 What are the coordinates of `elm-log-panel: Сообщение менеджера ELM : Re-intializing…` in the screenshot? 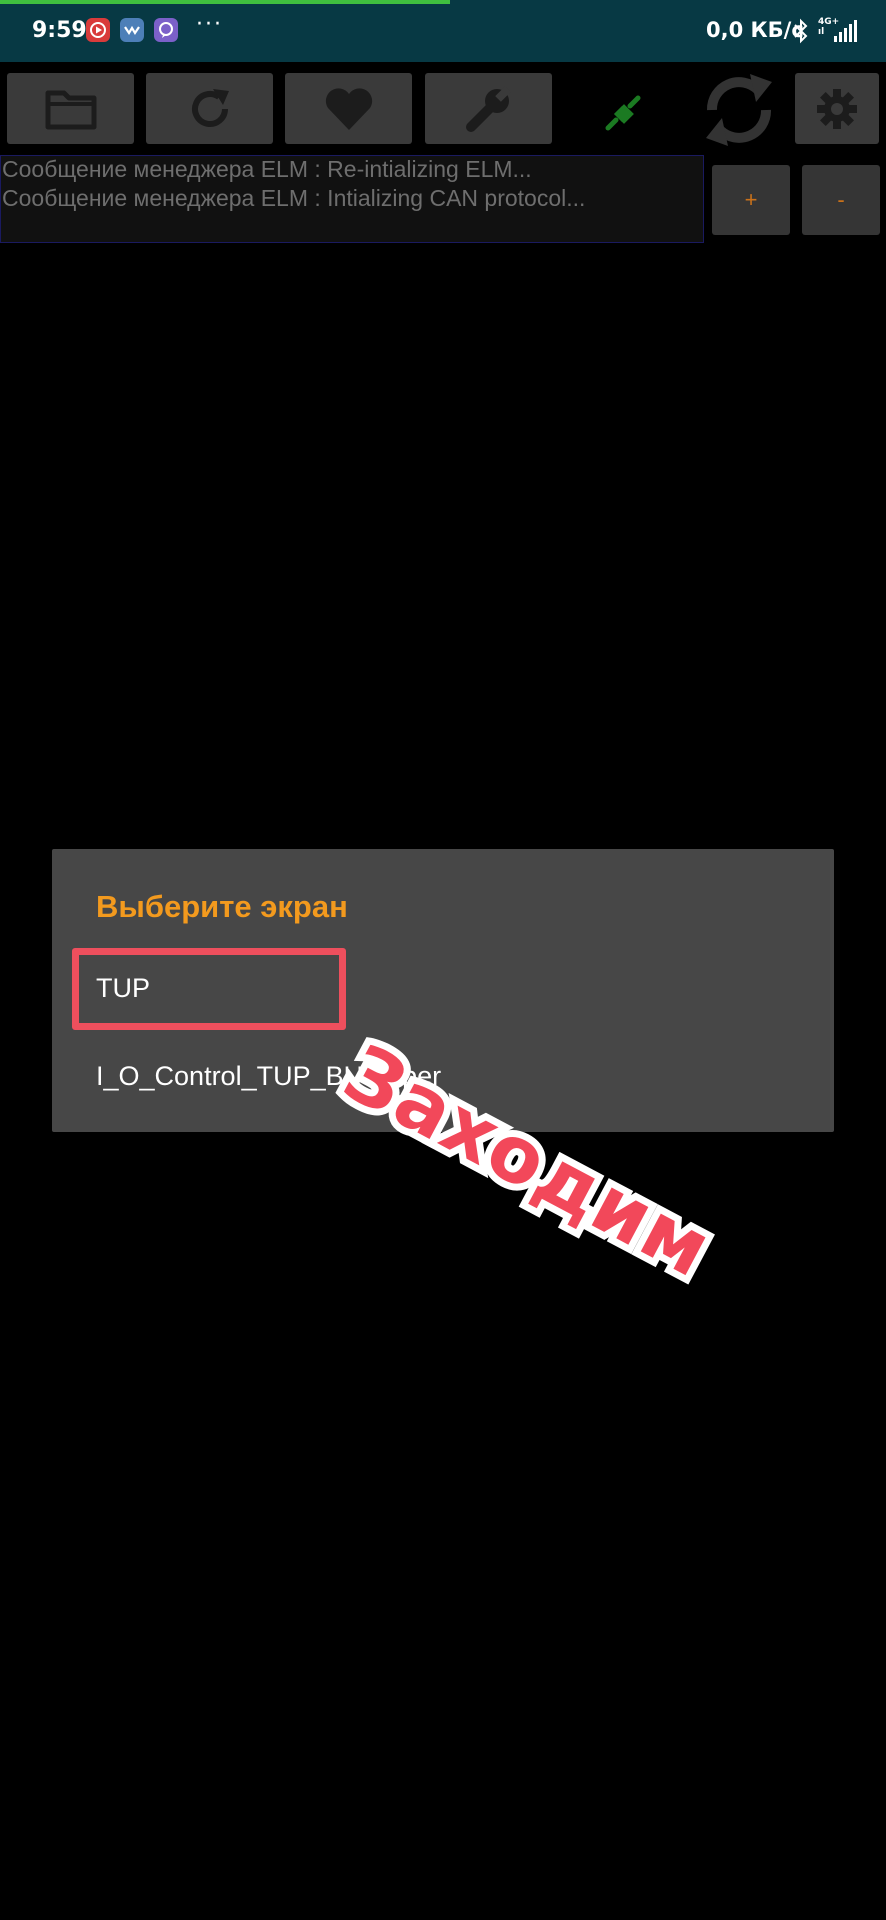 It's located at (352, 199).